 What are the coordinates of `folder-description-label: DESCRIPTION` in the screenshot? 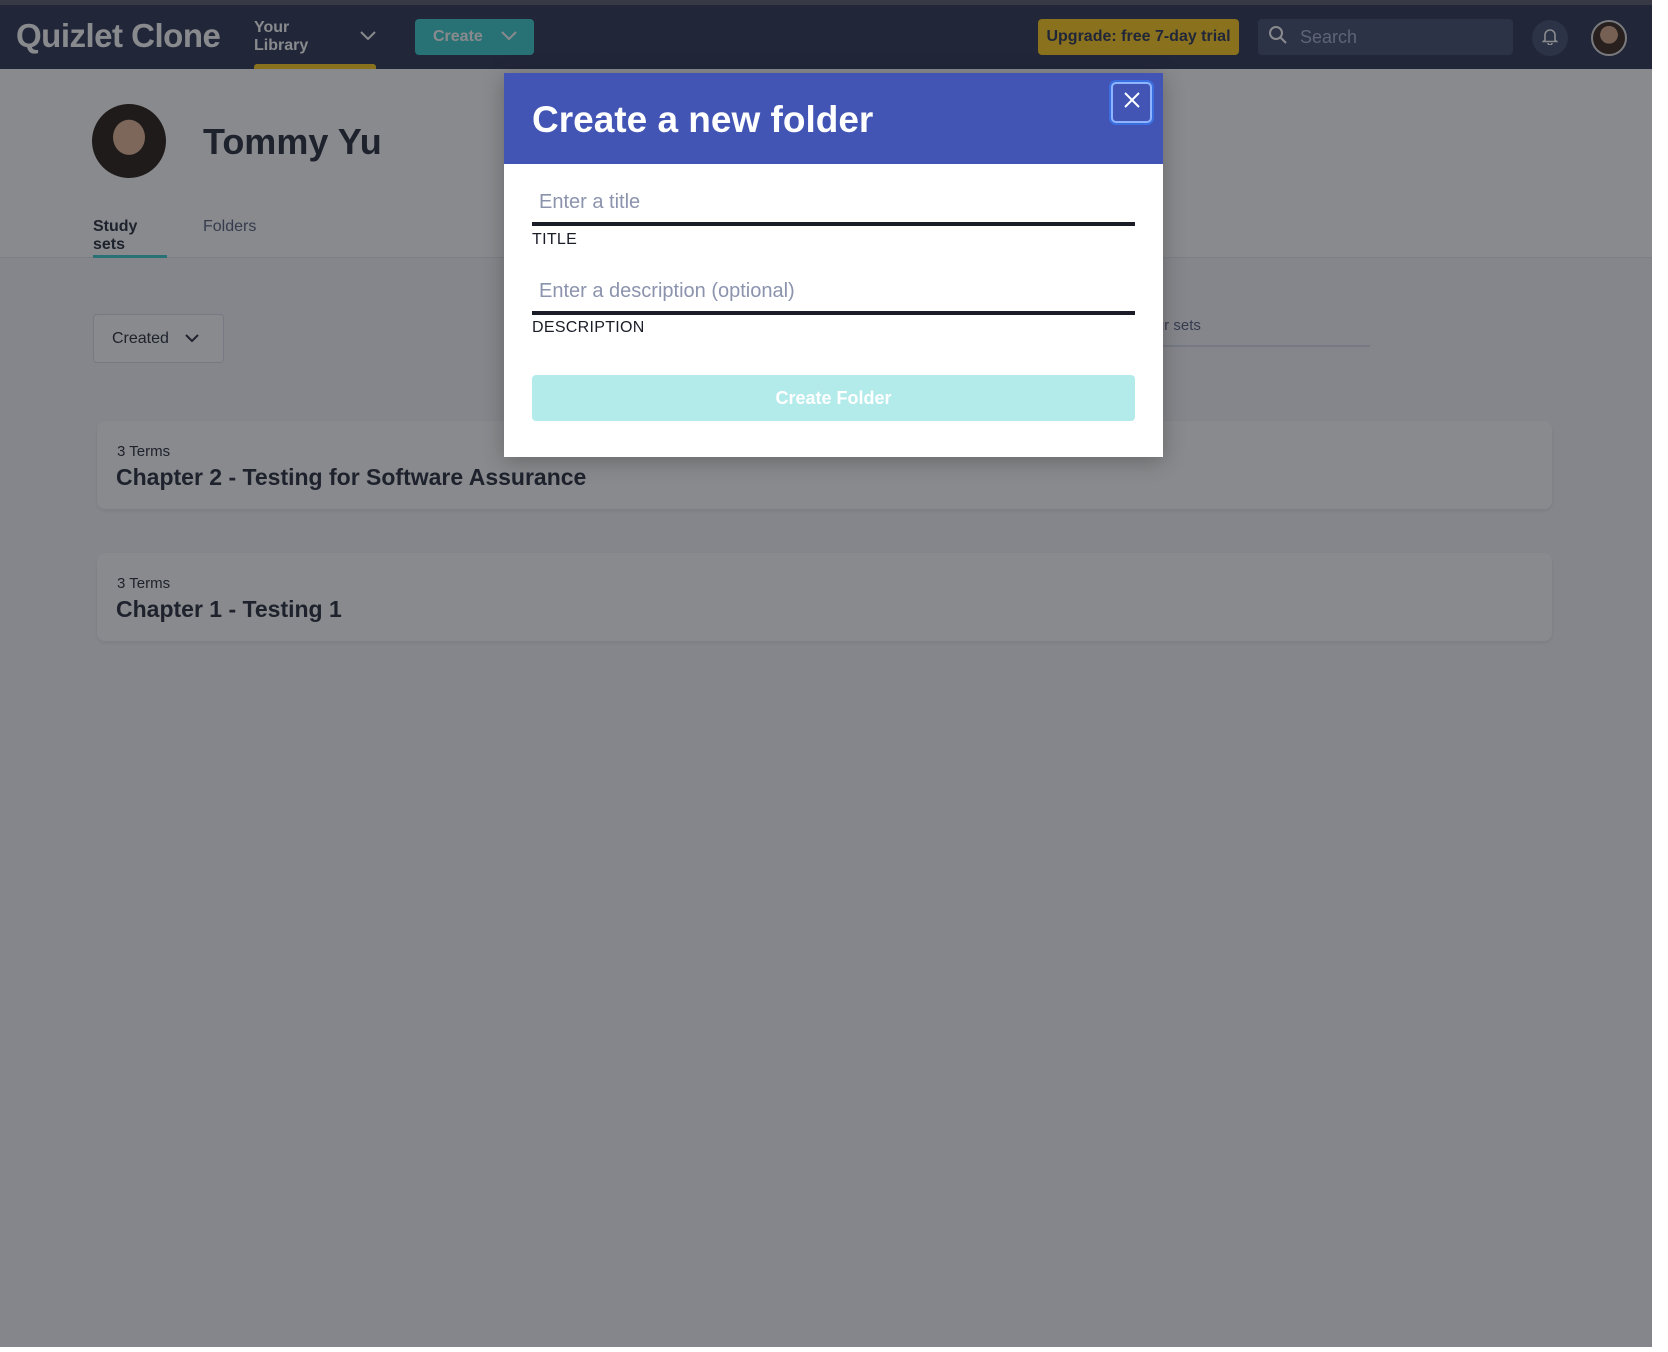 It's located at (588, 327).